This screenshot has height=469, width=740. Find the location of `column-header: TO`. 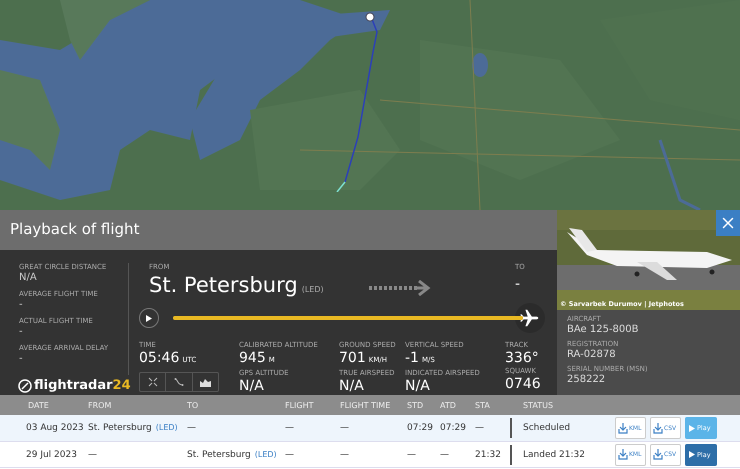

column-header: TO is located at coordinates (193, 405).